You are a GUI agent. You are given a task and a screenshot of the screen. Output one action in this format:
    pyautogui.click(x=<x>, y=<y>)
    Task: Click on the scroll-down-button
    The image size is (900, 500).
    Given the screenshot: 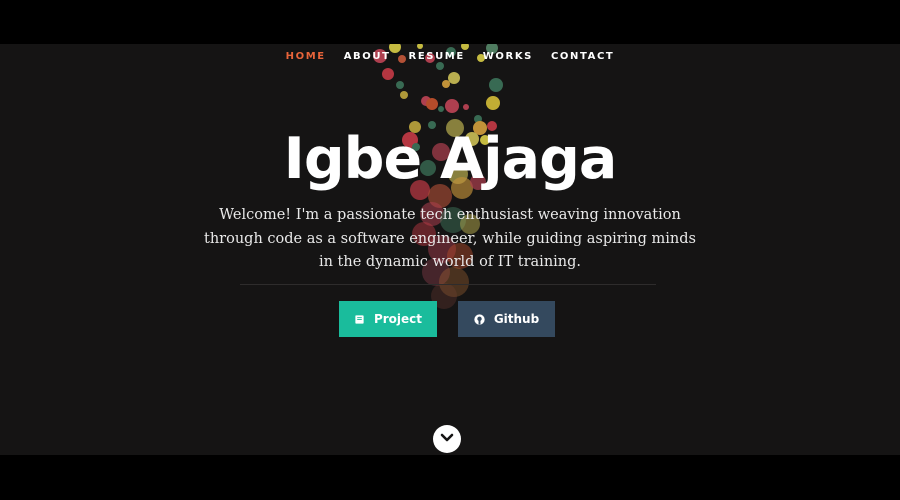 What is the action you would take?
    pyautogui.click(x=447, y=439)
    